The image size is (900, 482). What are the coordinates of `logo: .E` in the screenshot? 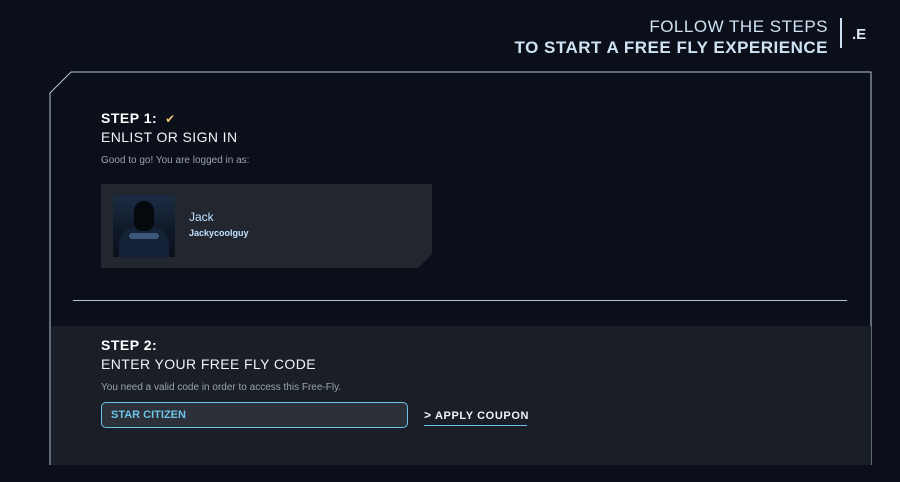 It's located at (859, 34).